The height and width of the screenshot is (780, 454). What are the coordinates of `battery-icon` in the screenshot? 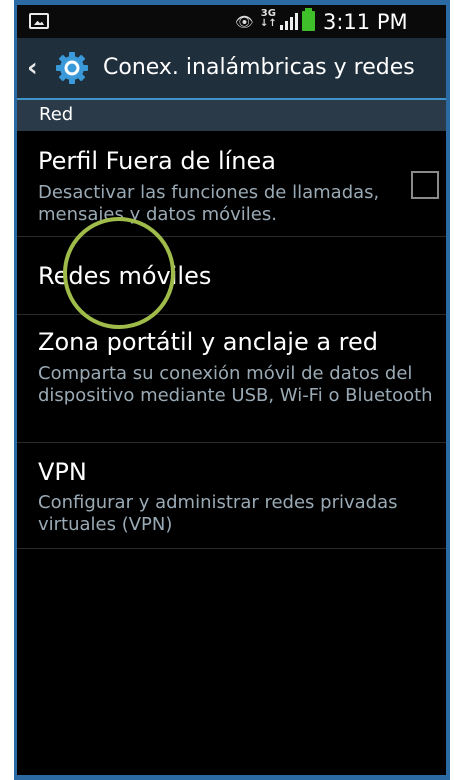 It's located at (308, 19).